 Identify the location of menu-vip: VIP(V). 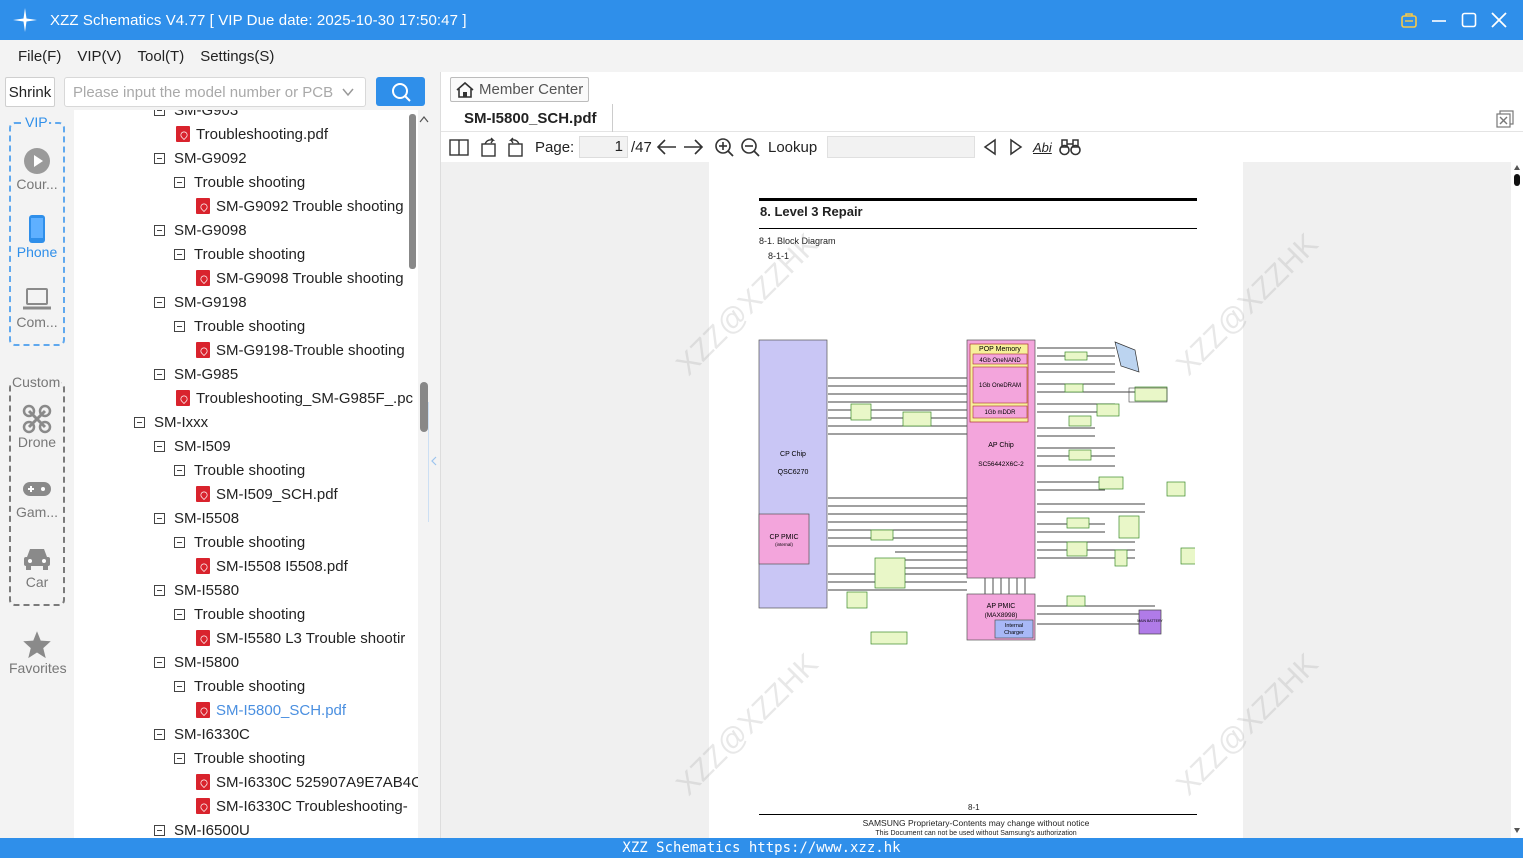
(99, 56).